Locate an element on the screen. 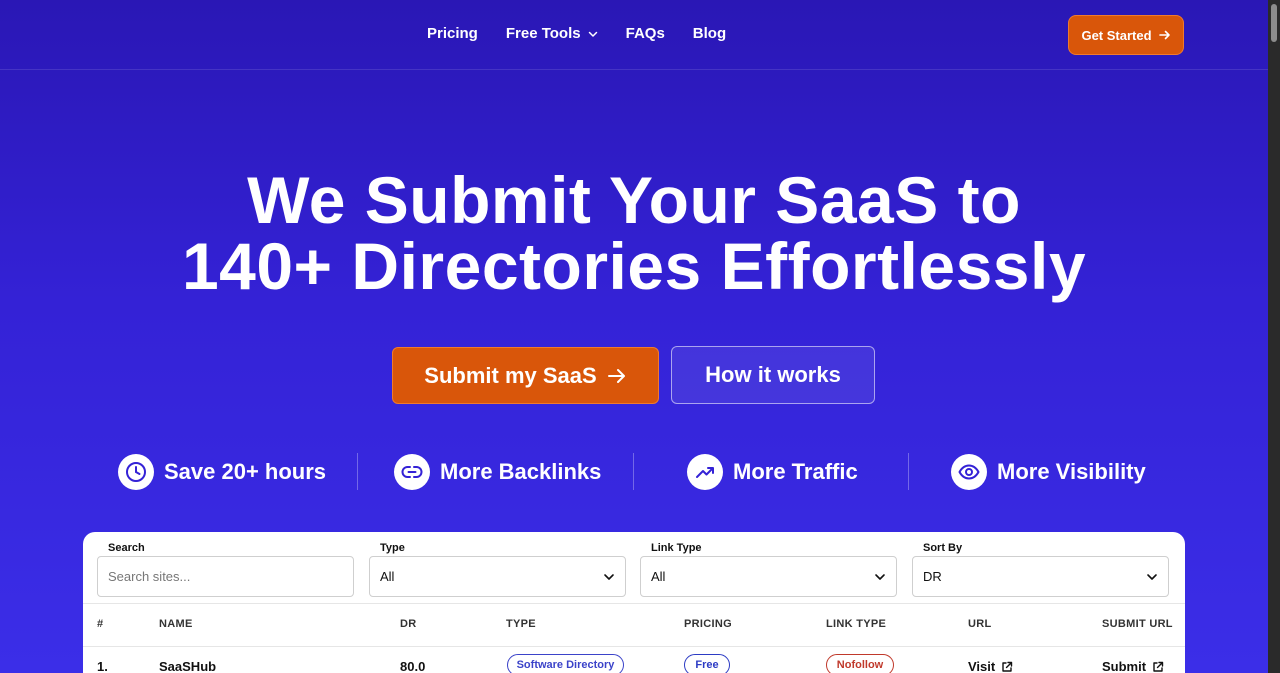 The width and height of the screenshot is (1280, 673). get-started-button: Get Started is located at coordinates (1126, 35).